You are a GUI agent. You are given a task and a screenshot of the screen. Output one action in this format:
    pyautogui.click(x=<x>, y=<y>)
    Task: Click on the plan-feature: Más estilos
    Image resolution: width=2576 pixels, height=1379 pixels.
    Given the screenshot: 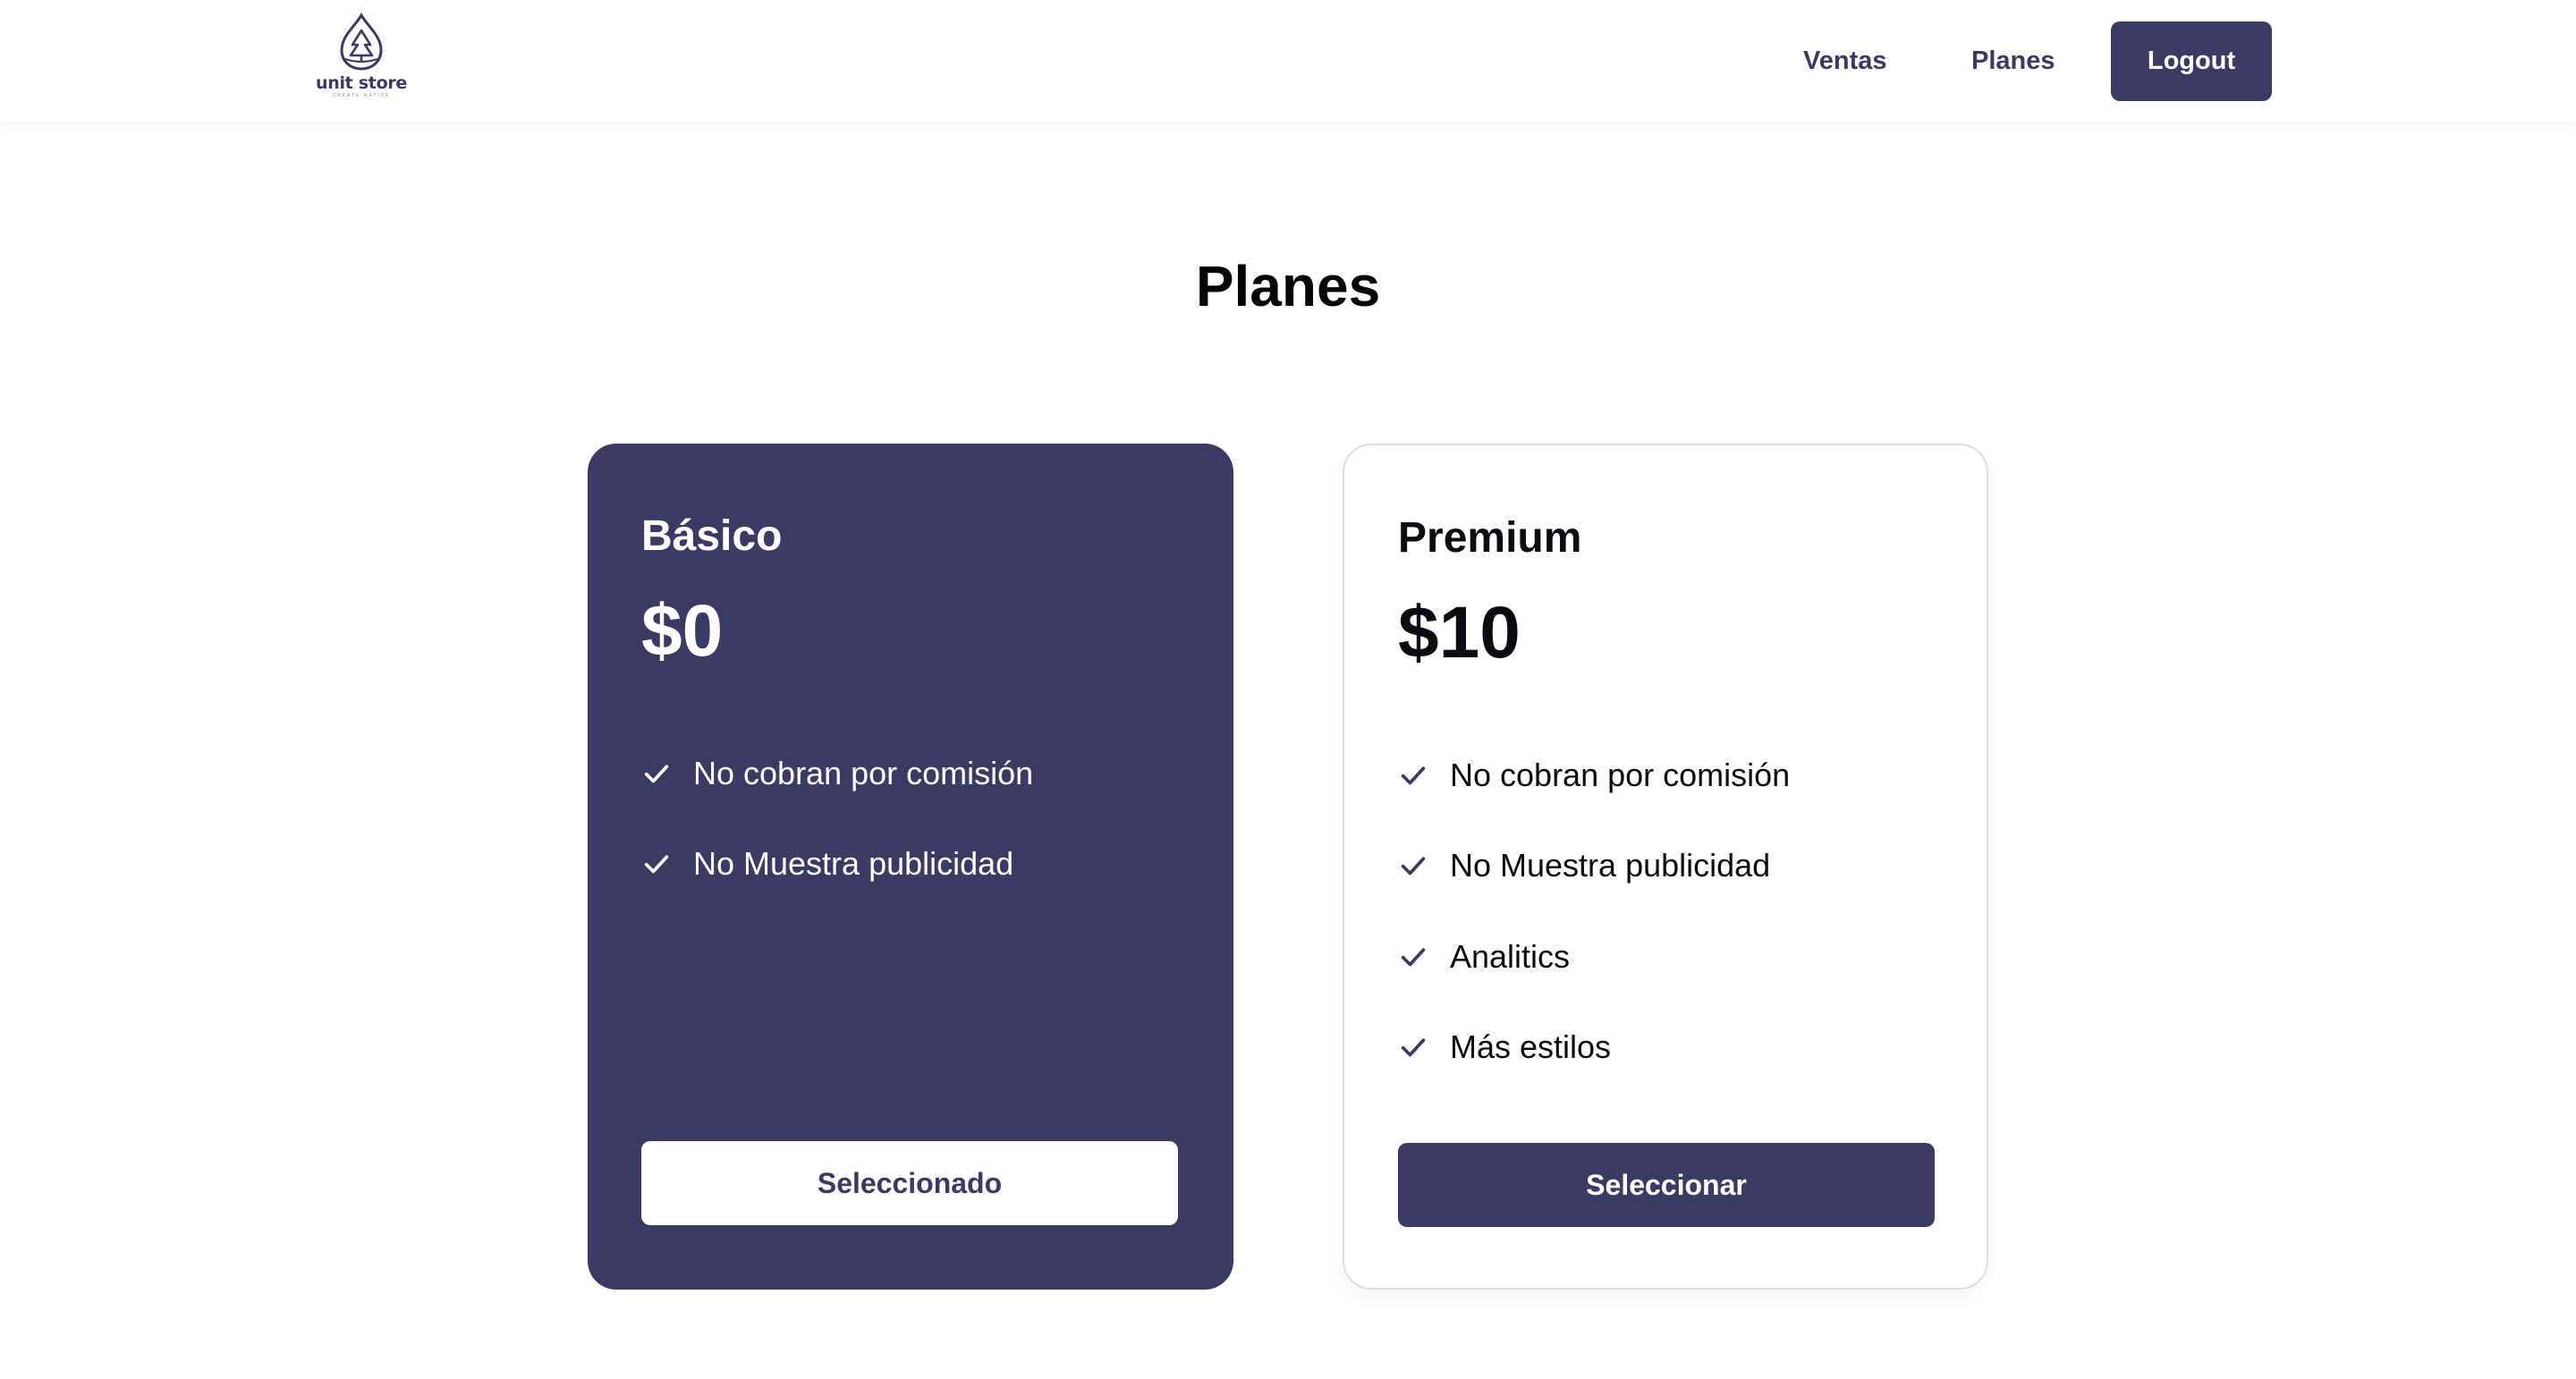 What is the action you would take?
    pyautogui.click(x=1594, y=1048)
    